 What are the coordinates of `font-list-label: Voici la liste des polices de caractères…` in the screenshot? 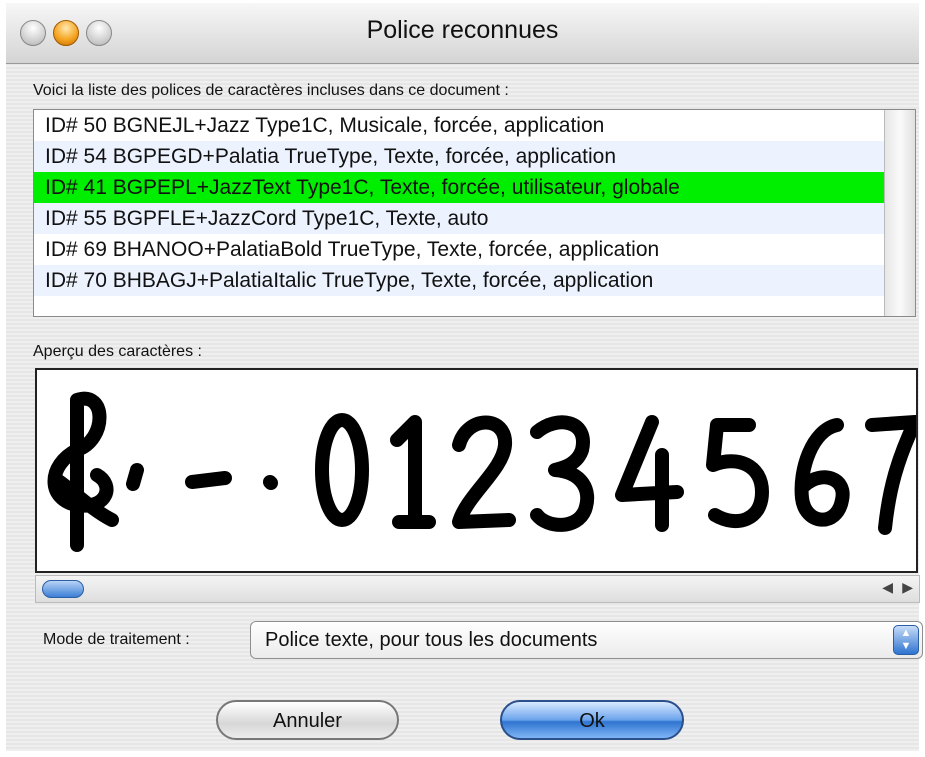 It's located at (271, 90).